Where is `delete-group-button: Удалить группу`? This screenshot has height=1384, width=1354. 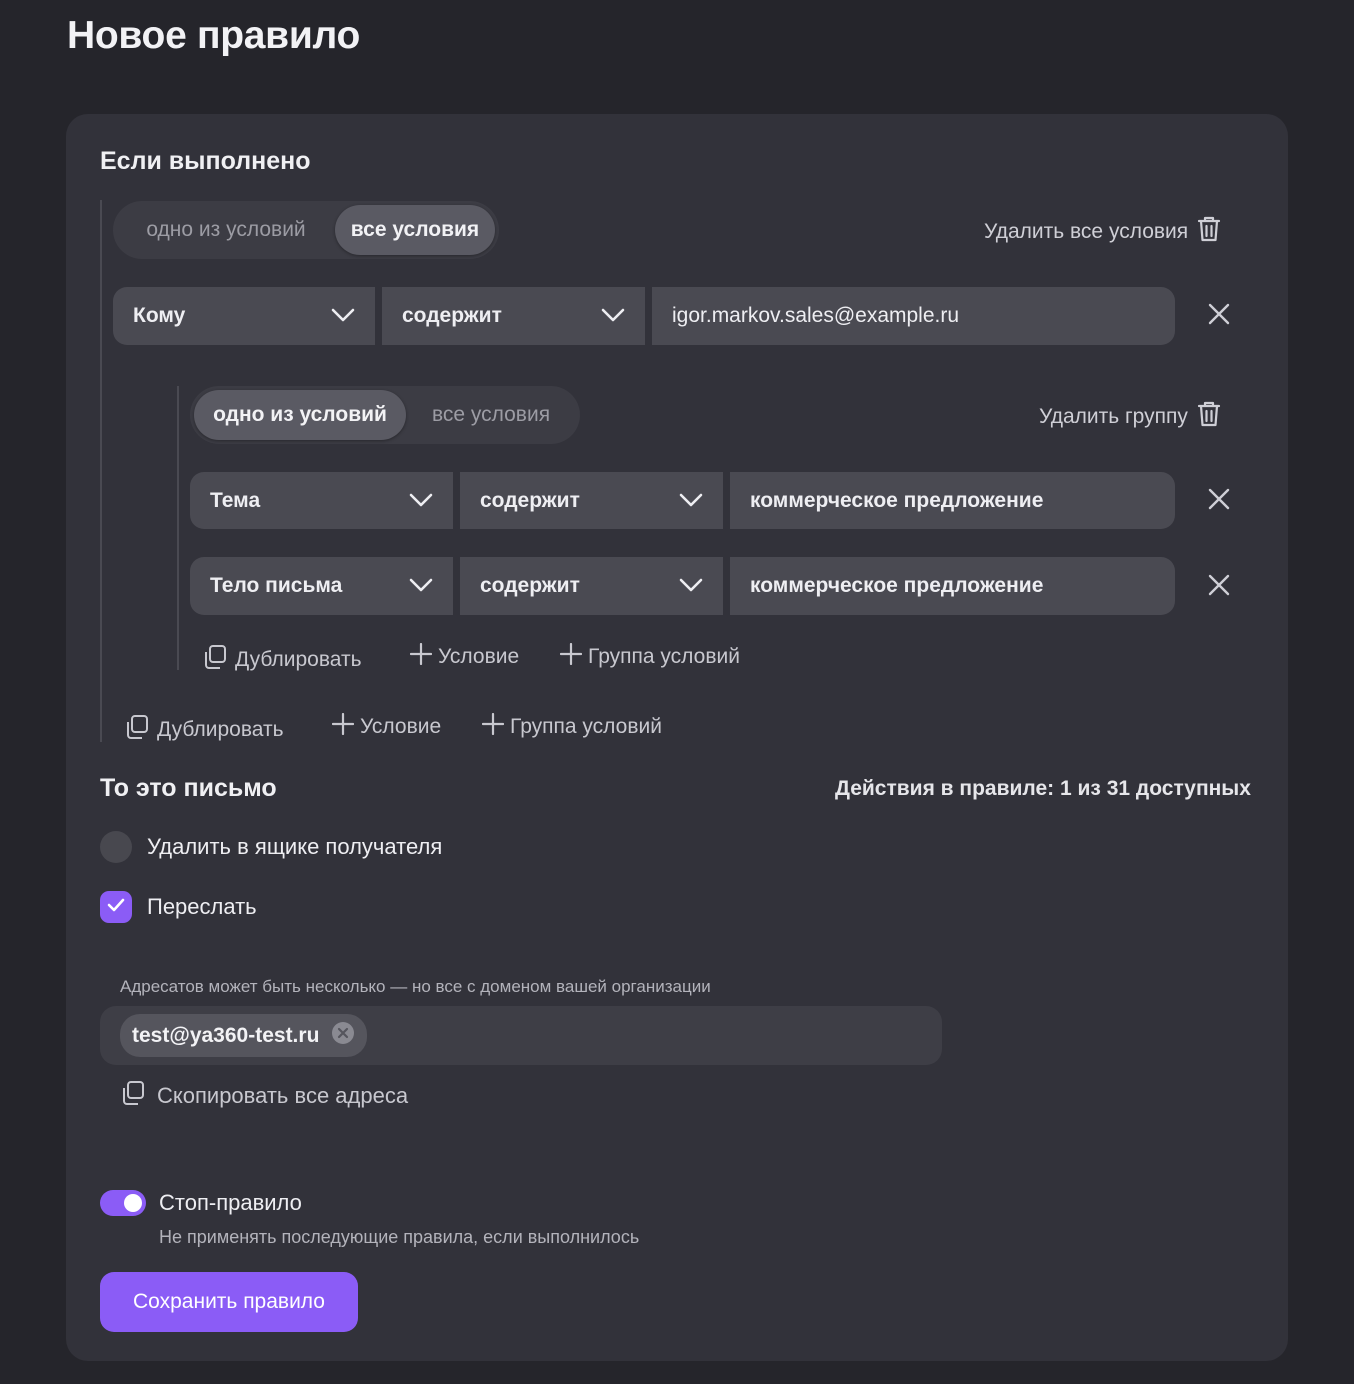 delete-group-button: Удалить группу is located at coordinates (1130, 417).